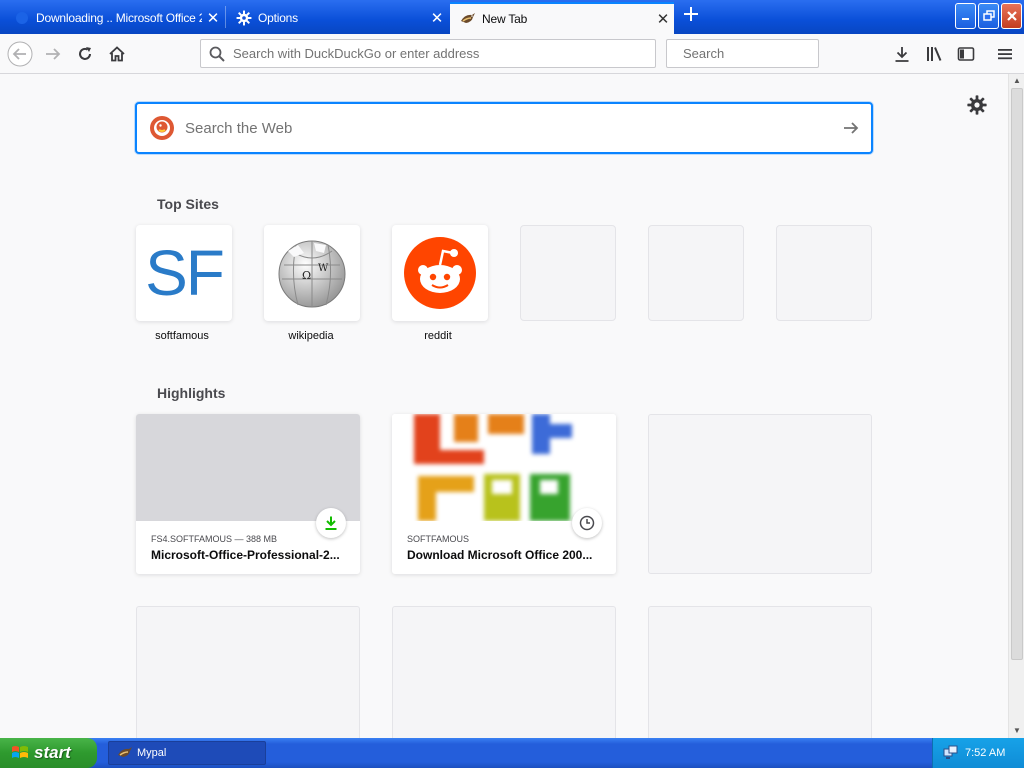 This screenshot has width=1024, height=768. What do you see at coordinates (52, 752) in the screenshot?
I see `start-label: start` at bounding box center [52, 752].